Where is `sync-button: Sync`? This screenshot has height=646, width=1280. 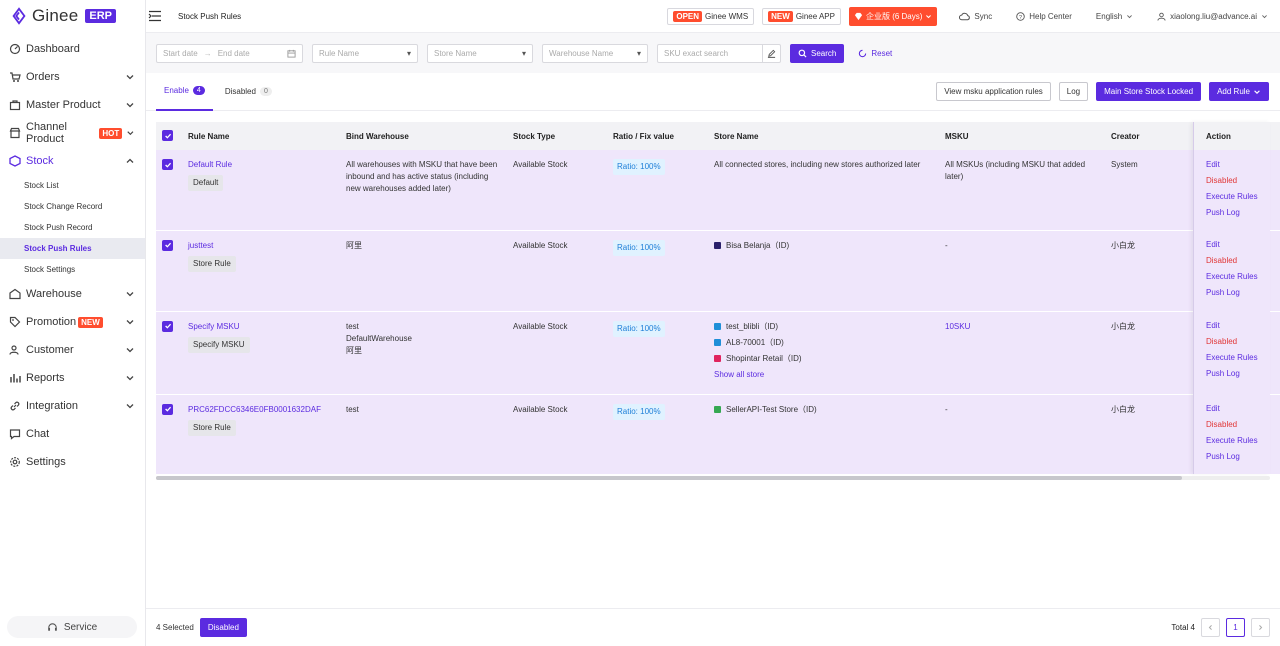
sync-button: Sync is located at coordinates (975, 16).